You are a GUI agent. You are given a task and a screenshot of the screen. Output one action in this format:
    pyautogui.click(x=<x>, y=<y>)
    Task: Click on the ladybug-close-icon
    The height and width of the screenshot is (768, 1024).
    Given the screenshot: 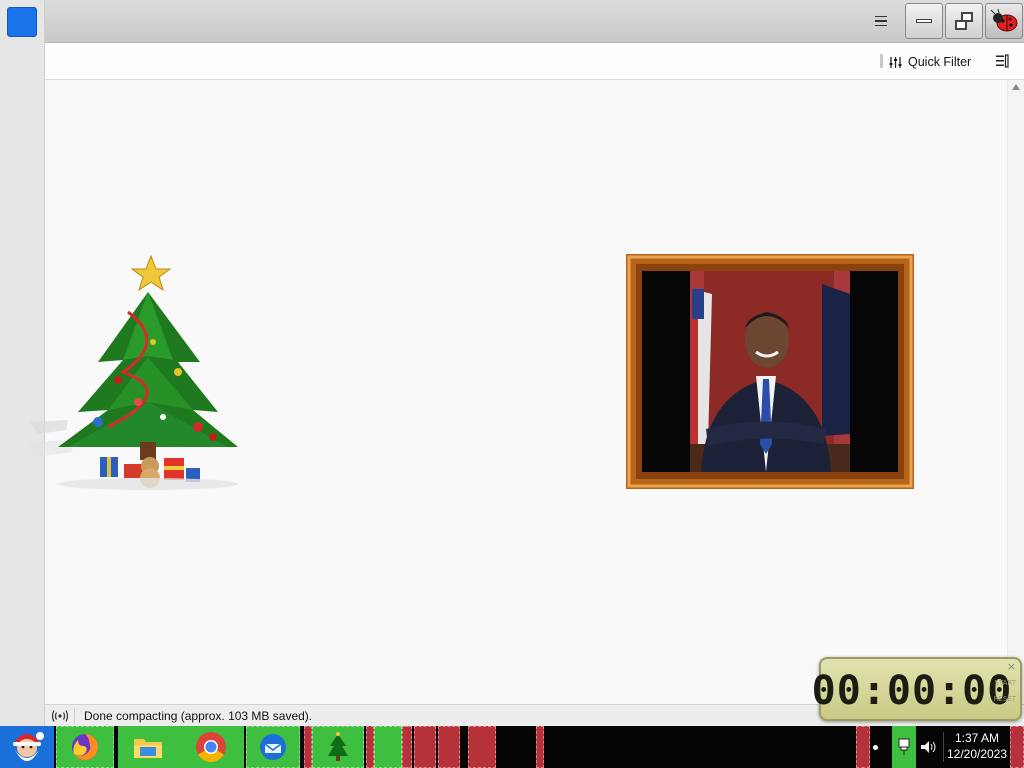 What is the action you would take?
    pyautogui.click(x=1003, y=20)
    